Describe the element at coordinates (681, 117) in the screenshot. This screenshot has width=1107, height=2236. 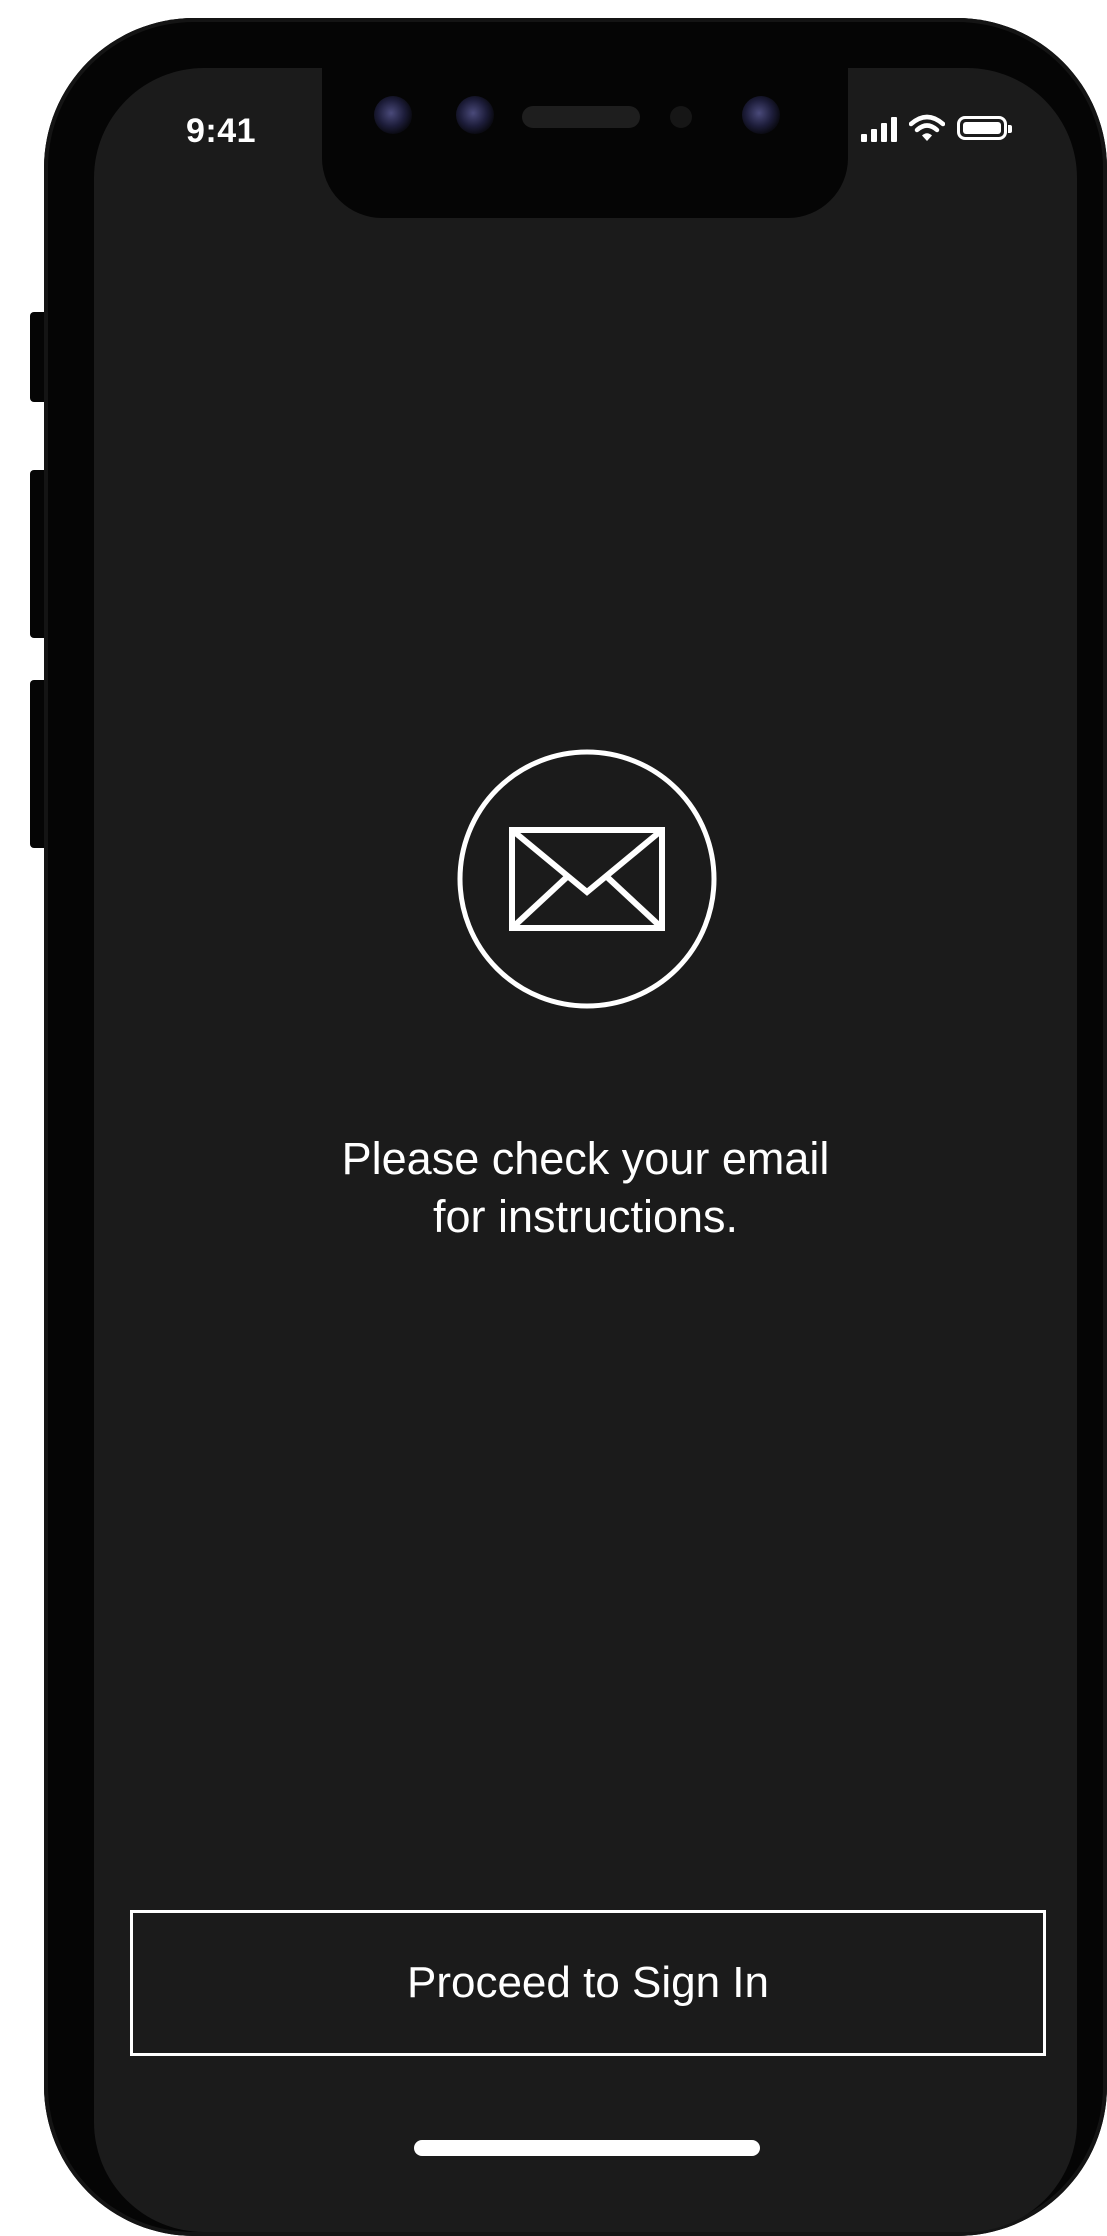
I see `proximity-sensor` at that location.